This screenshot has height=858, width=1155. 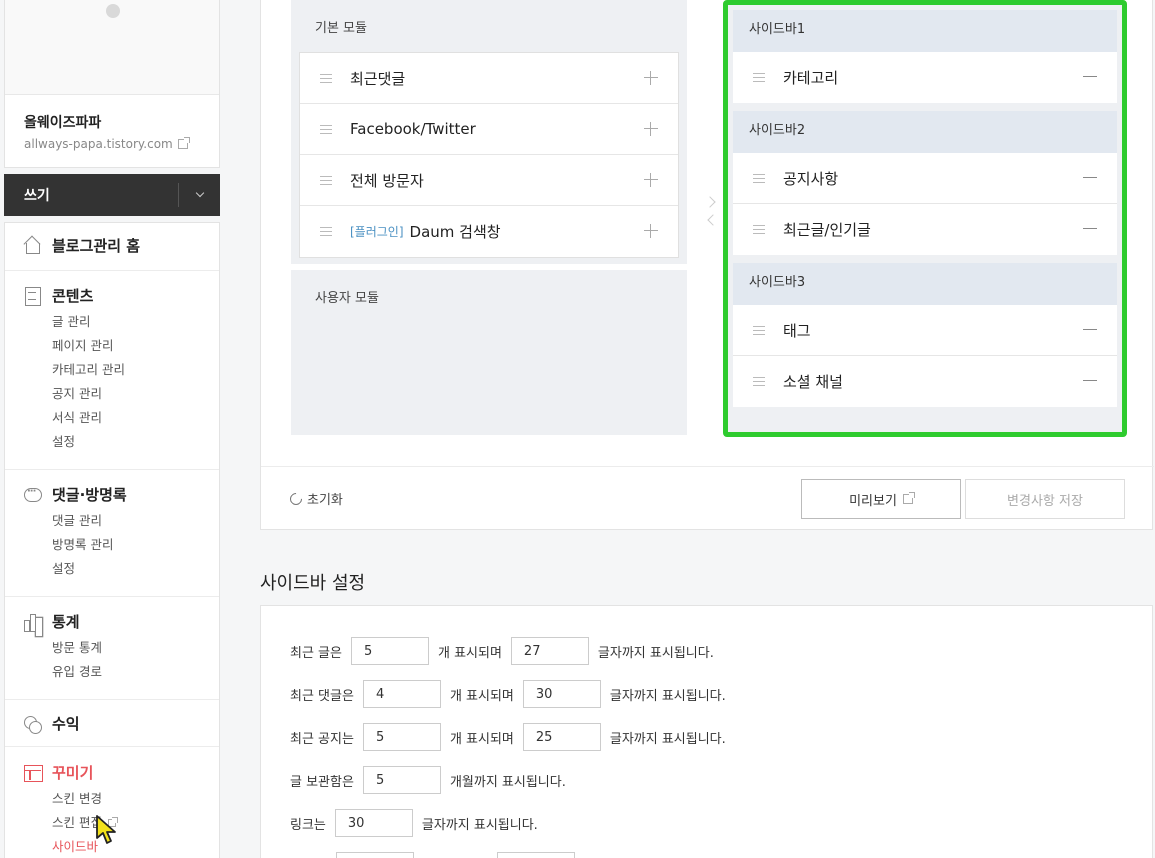 I want to click on sidebar-item-social: 소셜 채널, so click(x=925, y=381).